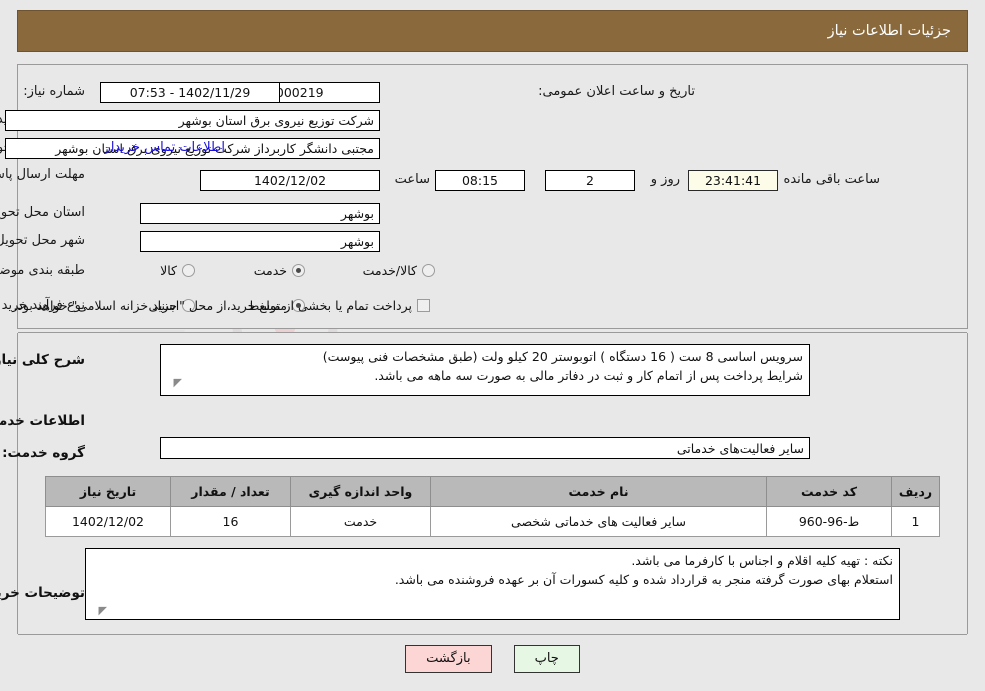 The image size is (985, 691). I want to click on col-need-date: تاریخ نیاز, so click(108, 491).